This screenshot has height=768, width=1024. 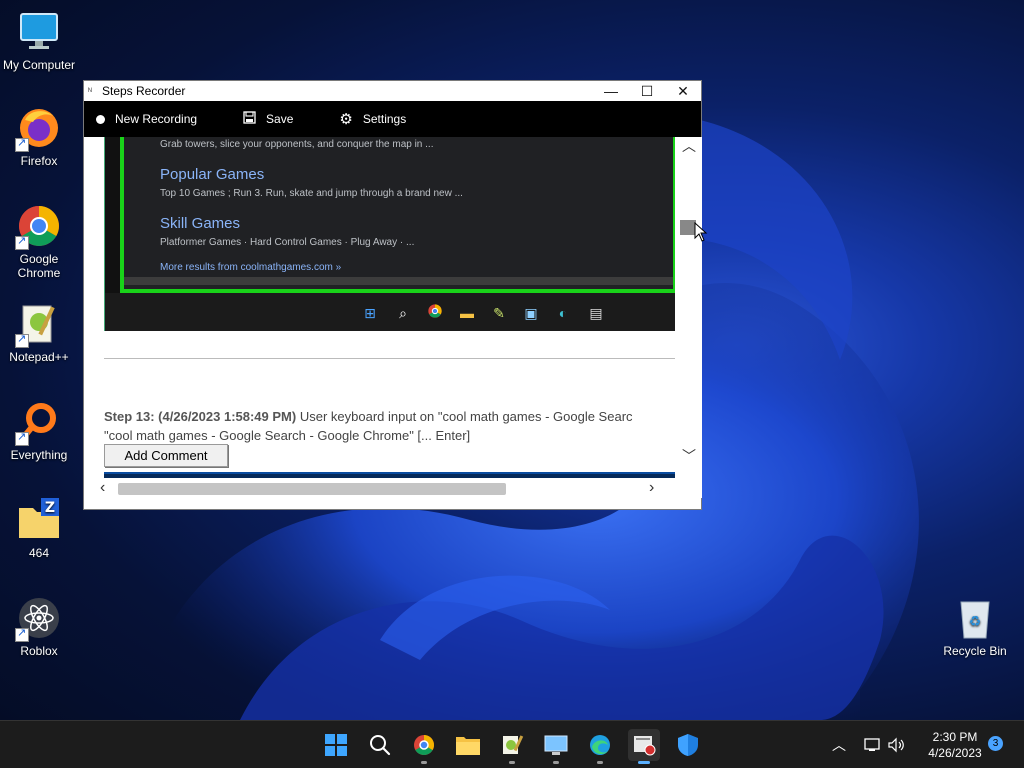 What do you see at coordinates (563, 313) in the screenshot?
I see `edge-icon: ◐` at bounding box center [563, 313].